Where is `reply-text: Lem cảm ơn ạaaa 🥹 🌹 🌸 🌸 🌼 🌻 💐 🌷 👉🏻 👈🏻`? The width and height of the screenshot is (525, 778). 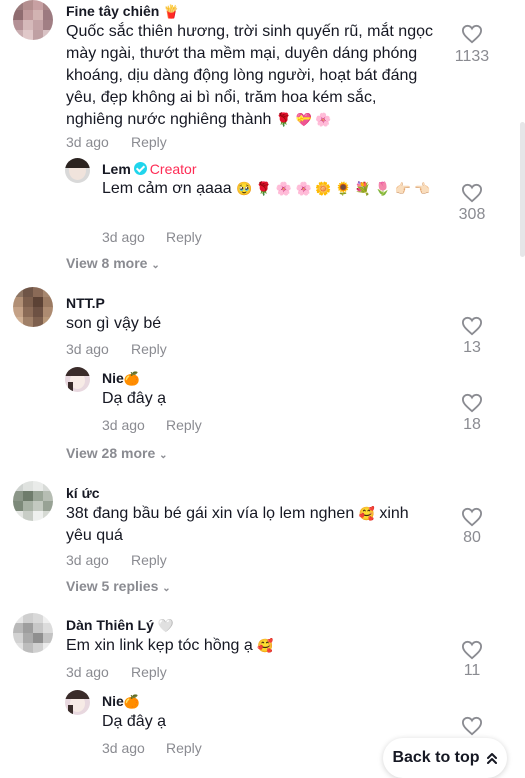 reply-text: Lem cảm ơn ạaaa 🥹 🌹 🌸 🌸 🌼 🌻 💐 🌷 👉🏻 👈🏻 is located at coordinates (266, 188).